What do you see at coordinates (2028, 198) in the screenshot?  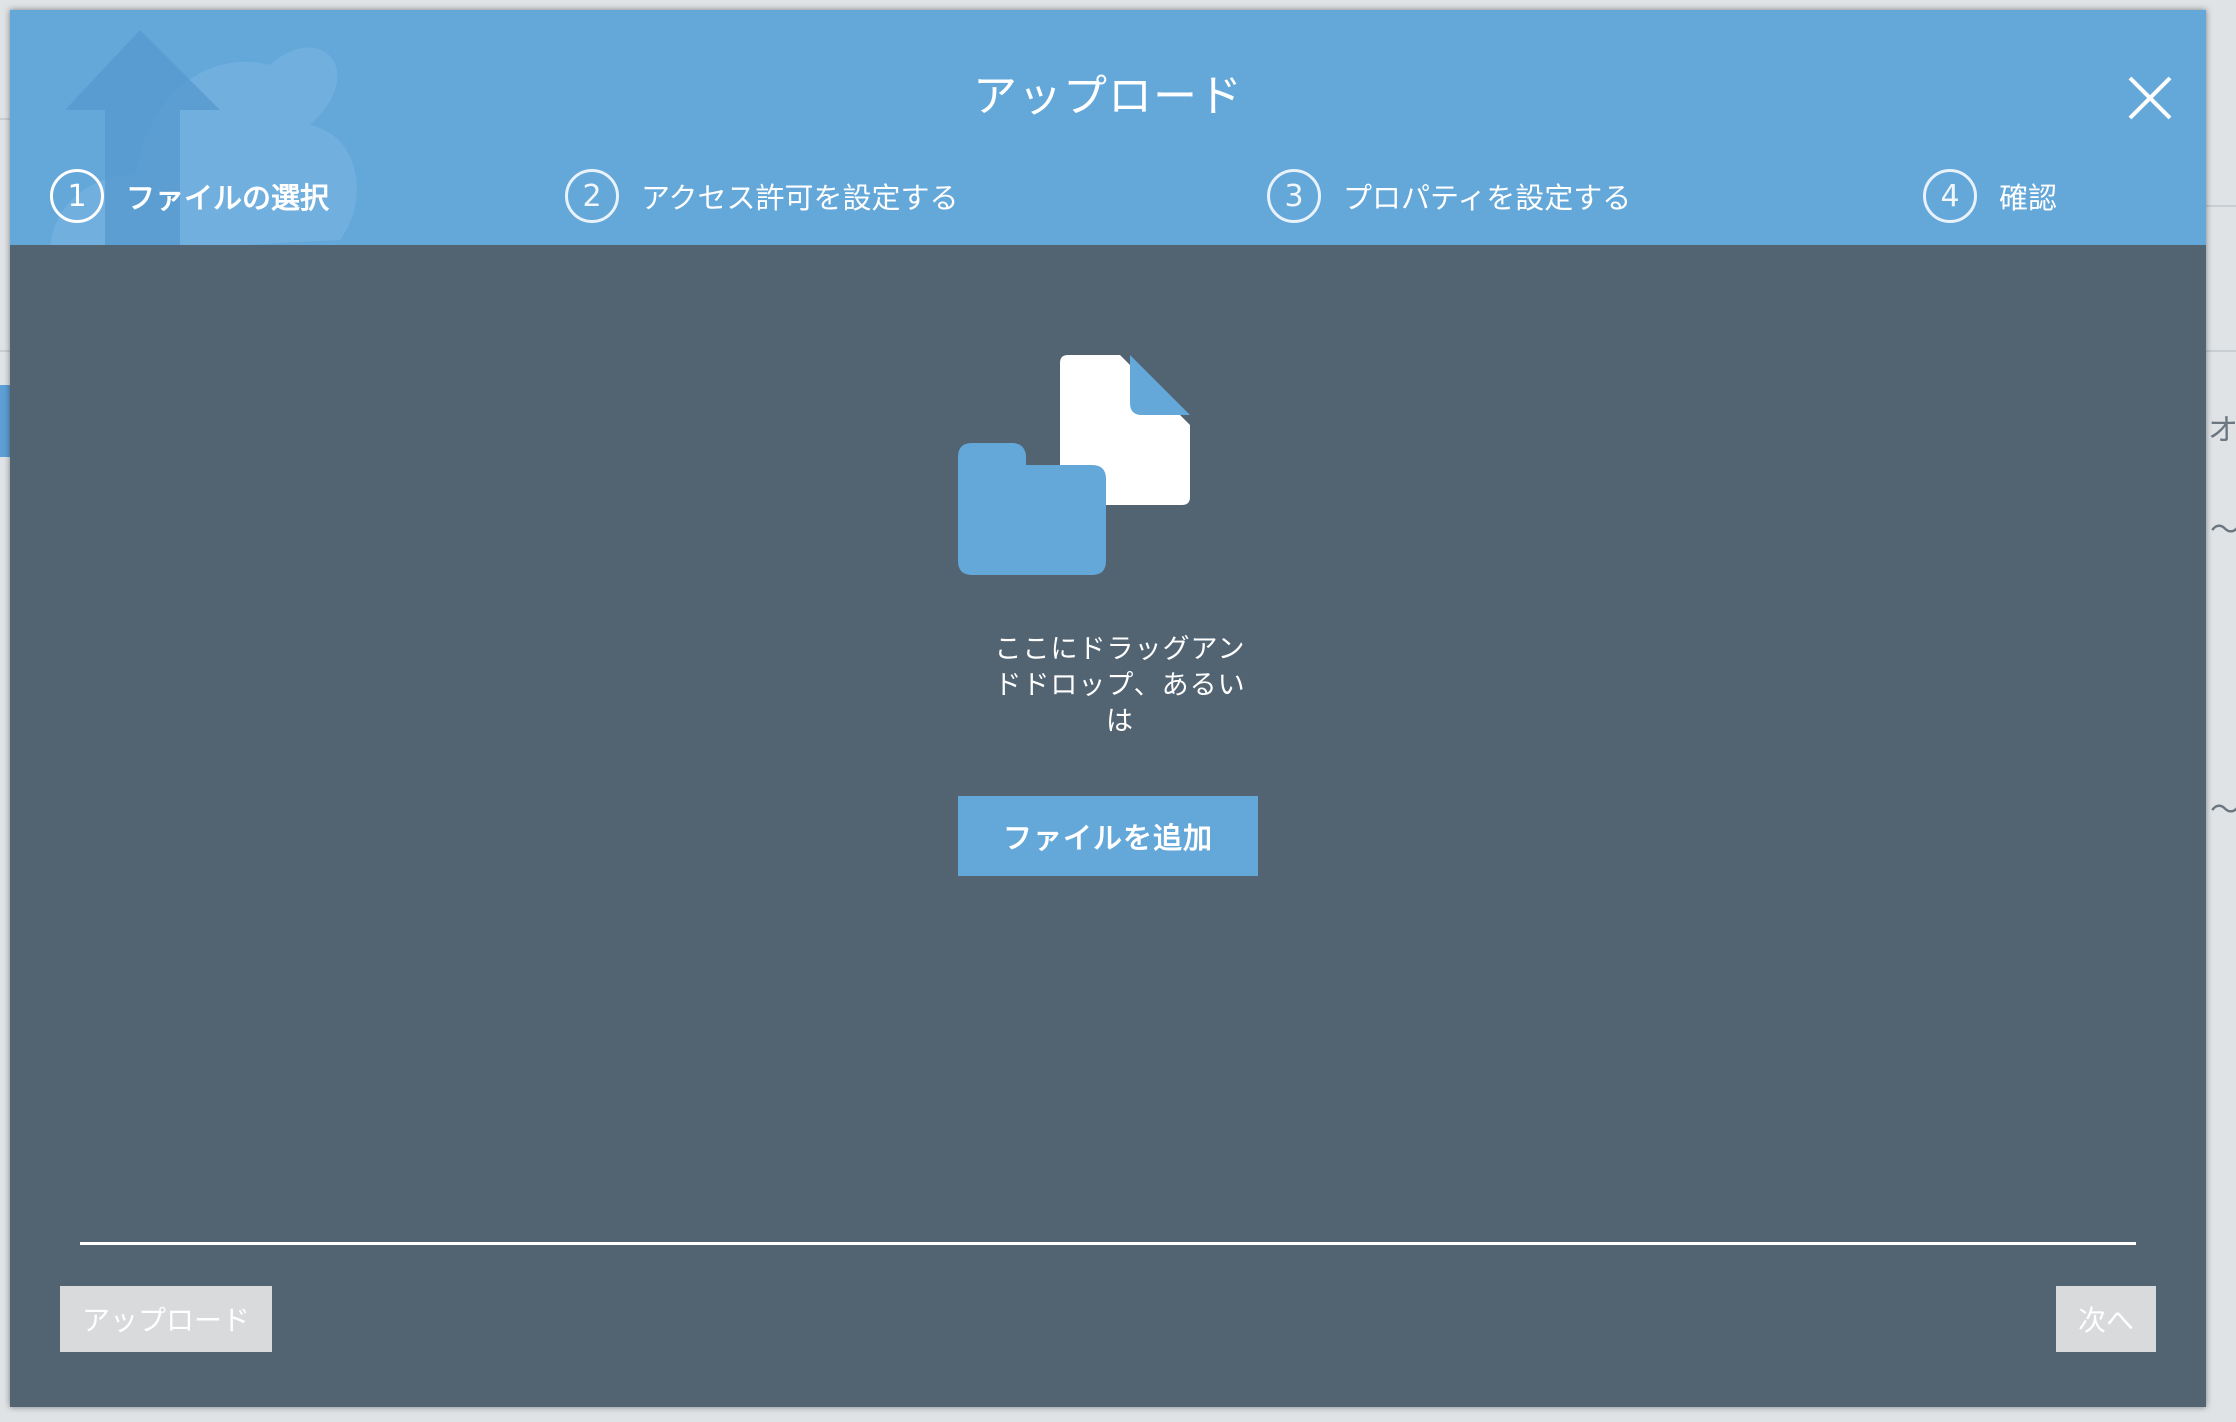 I see `step-label: 確認` at bounding box center [2028, 198].